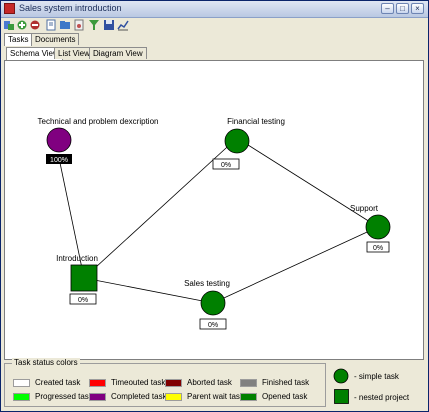 This screenshot has height=412, width=429. I want to click on tab-schema-view-label: Schema View, so click(34, 53).